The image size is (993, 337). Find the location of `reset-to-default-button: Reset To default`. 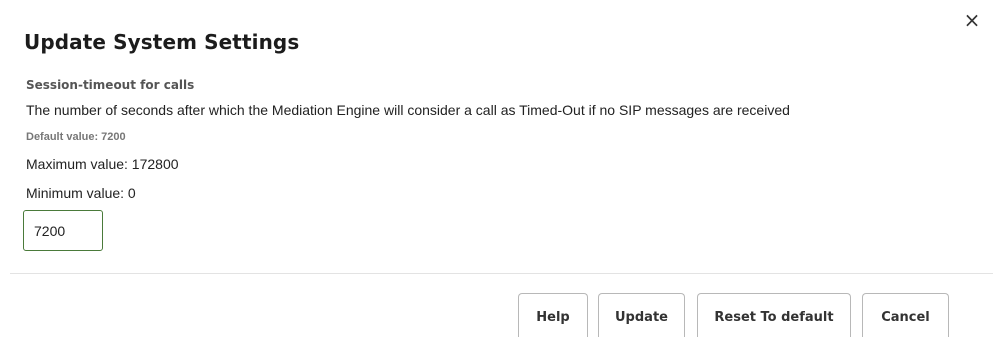

reset-to-default-button: Reset To default is located at coordinates (774, 315).